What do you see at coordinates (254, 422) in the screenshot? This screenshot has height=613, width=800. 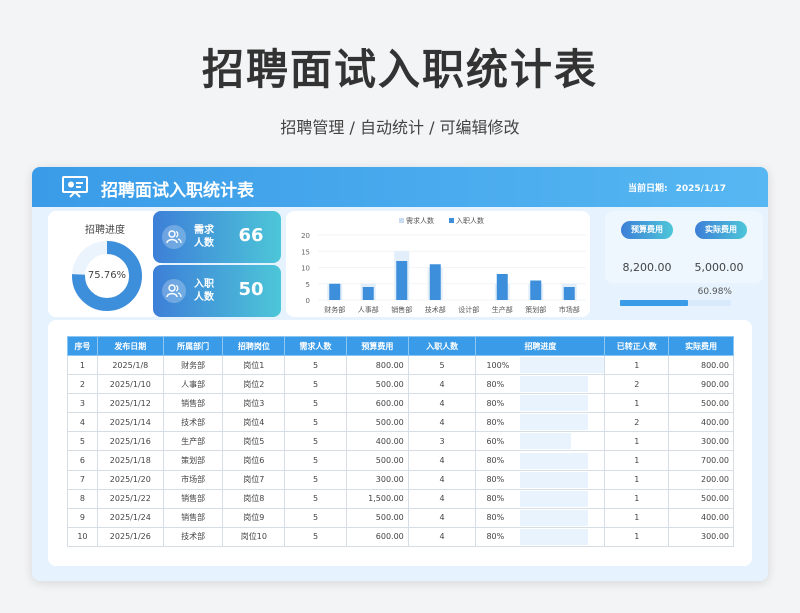 I see `cell-position: 岗位4` at bounding box center [254, 422].